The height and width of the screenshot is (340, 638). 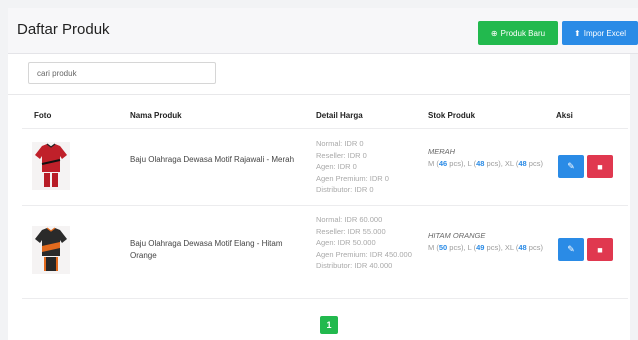 I want to click on stock-m: 46, so click(x=443, y=163).